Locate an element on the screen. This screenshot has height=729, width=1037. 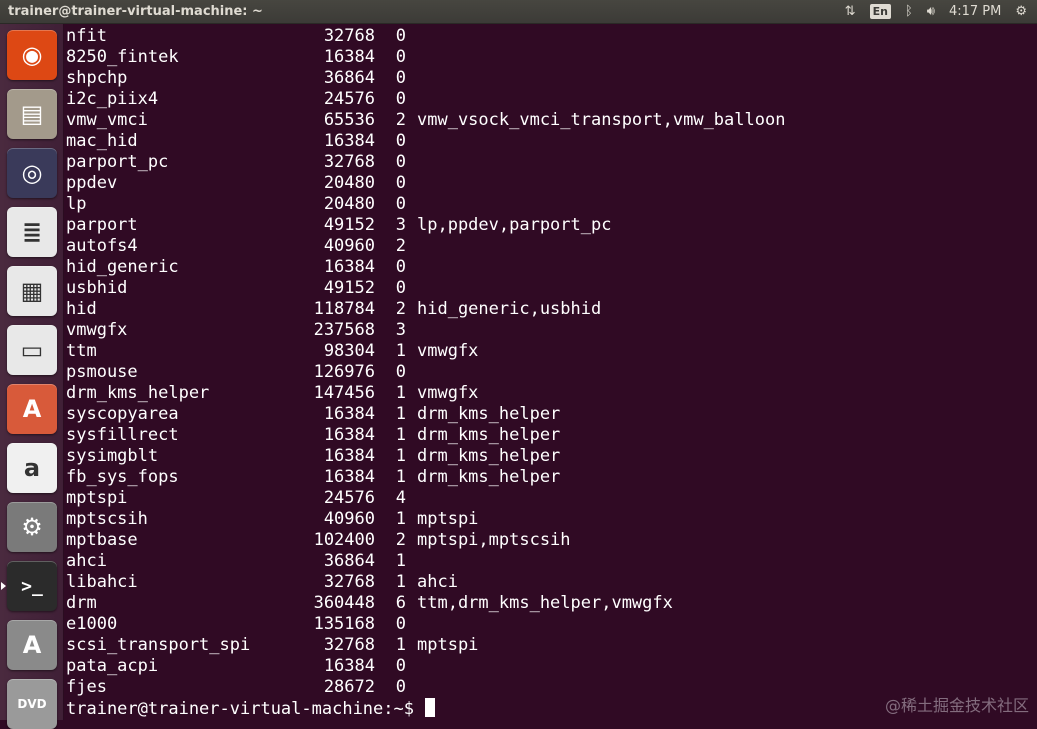
bluetooth-icon: ᛒ is located at coordinates (909, 11).